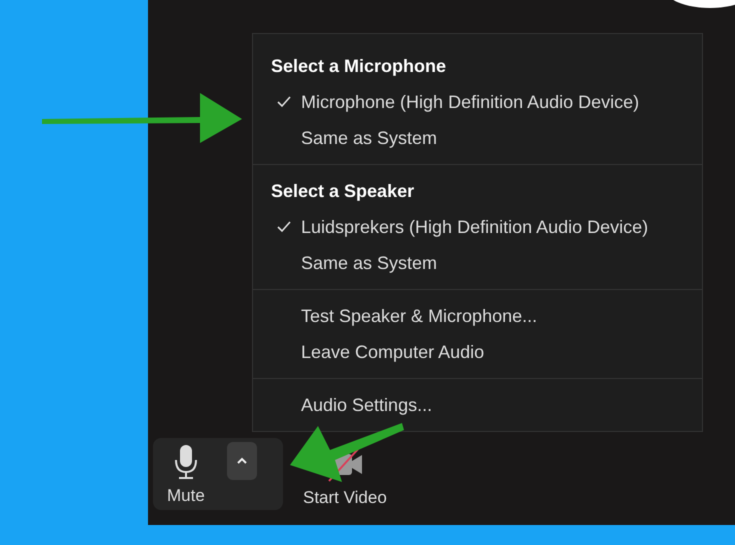 The height and width of the screenshot is (545, 735). What do you see at coordinates (359, 66) in the screenshot?
I see `menu-heading: Select a Microphone` at bounding box center [359, 66].